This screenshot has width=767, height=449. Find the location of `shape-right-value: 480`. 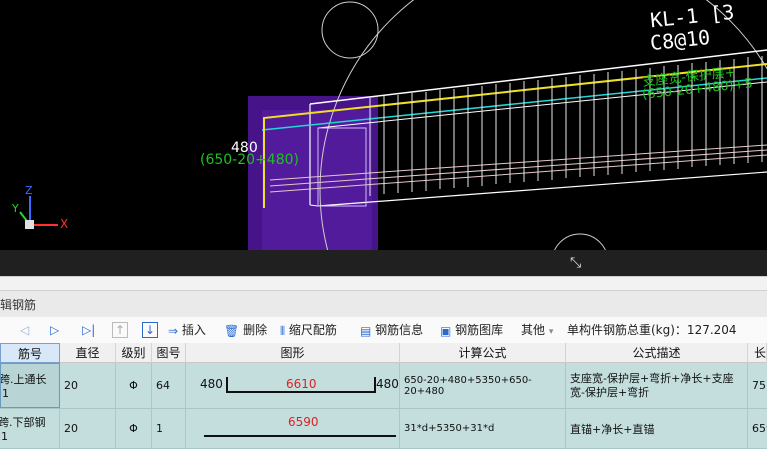

shape-right-value: 480 is located at coordinates (387, 384).